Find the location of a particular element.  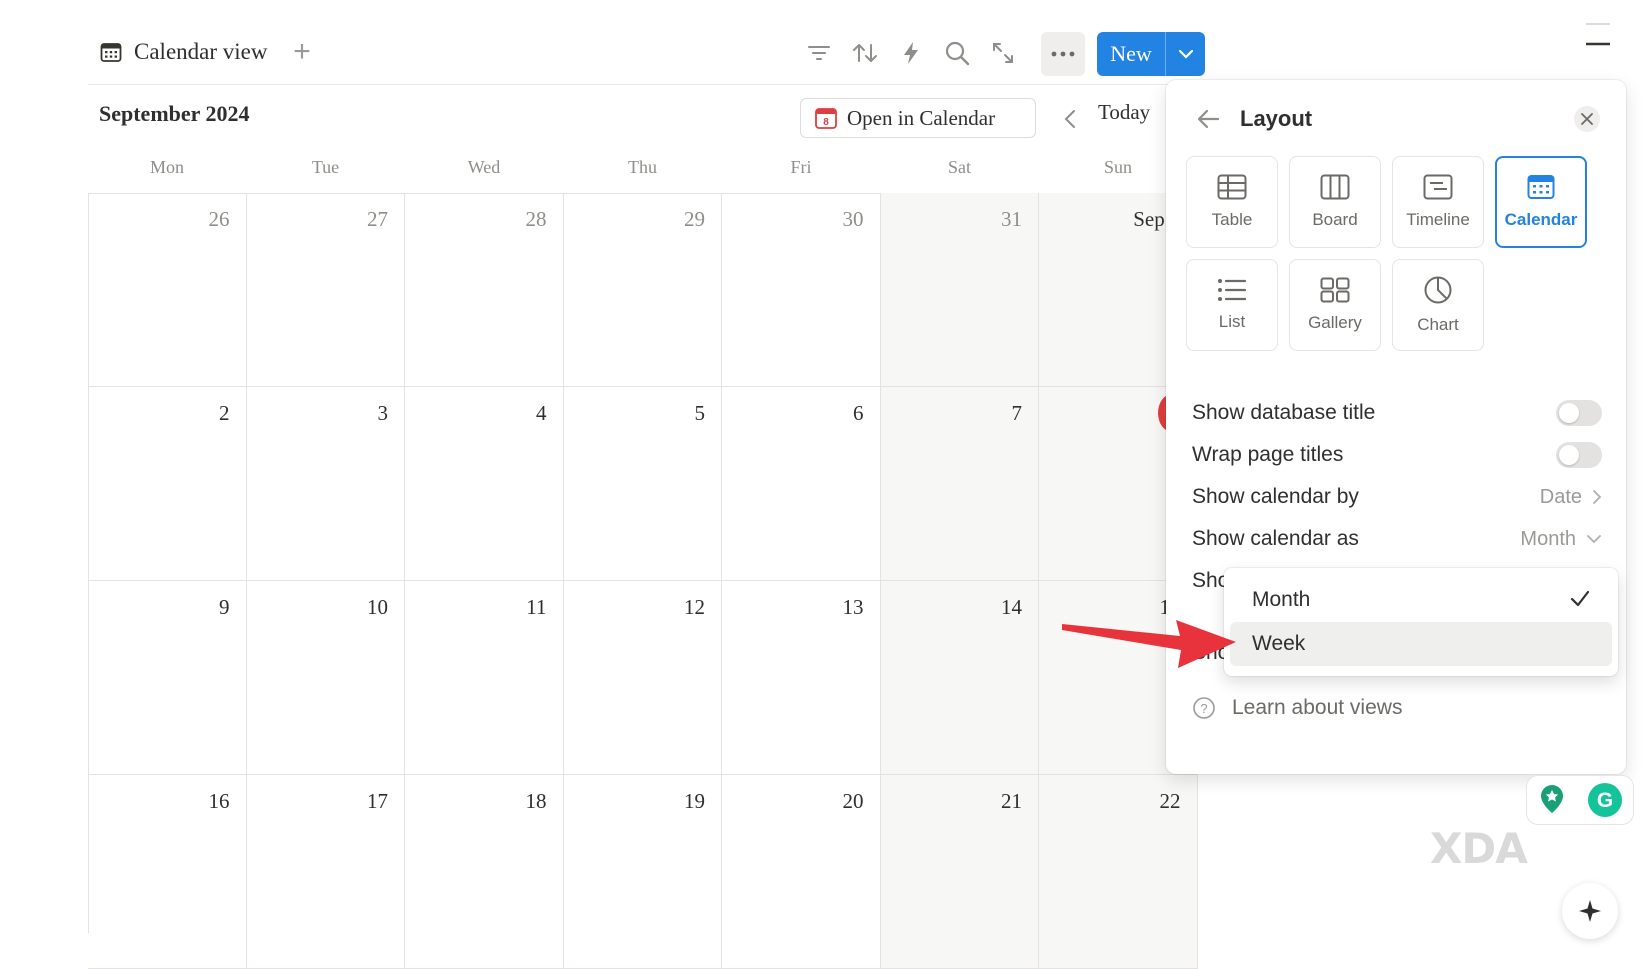

add-view-icon: + is located at coordinates (302, 52).